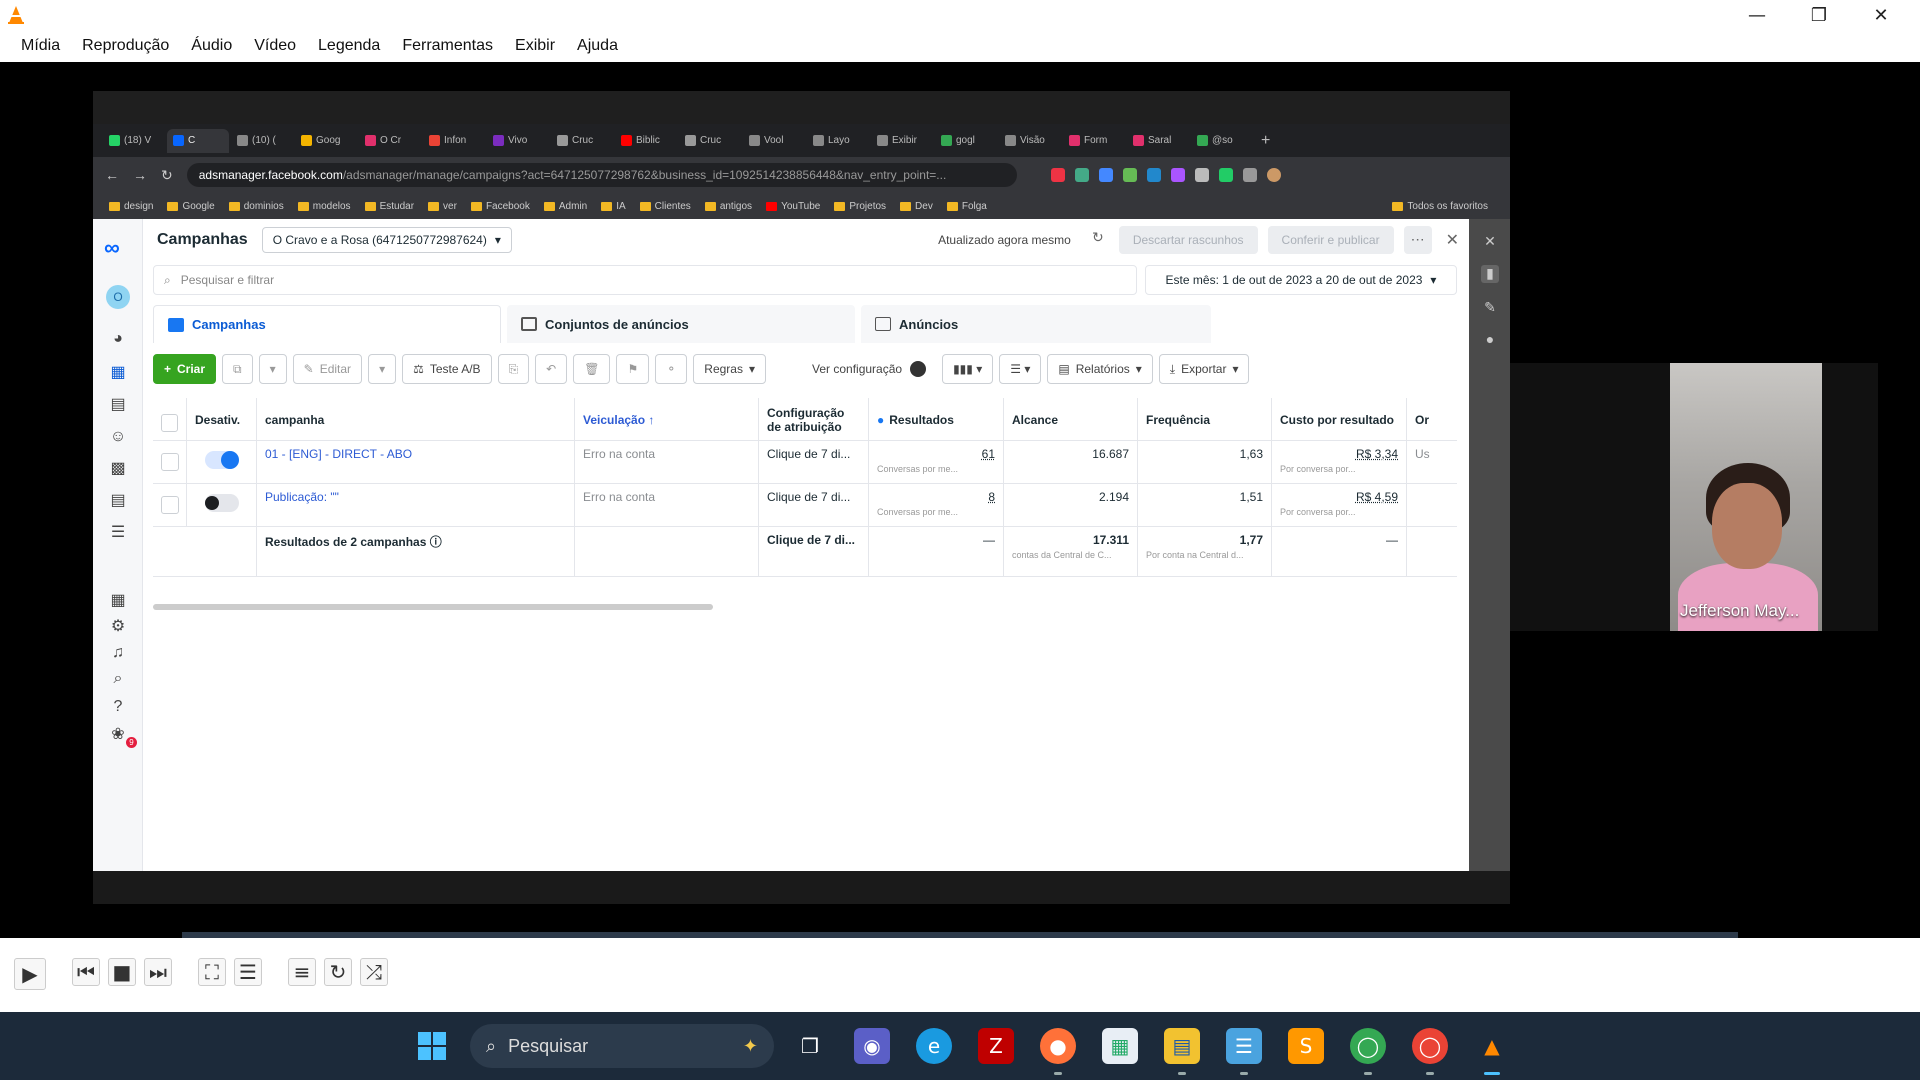 This screenshot has height=1080, width=1920. What do you see at coordinates (447, 369) in the screenshot?
I see `ab-test-button: ⚖ Teste A/B` at bounding box center [447, 369].